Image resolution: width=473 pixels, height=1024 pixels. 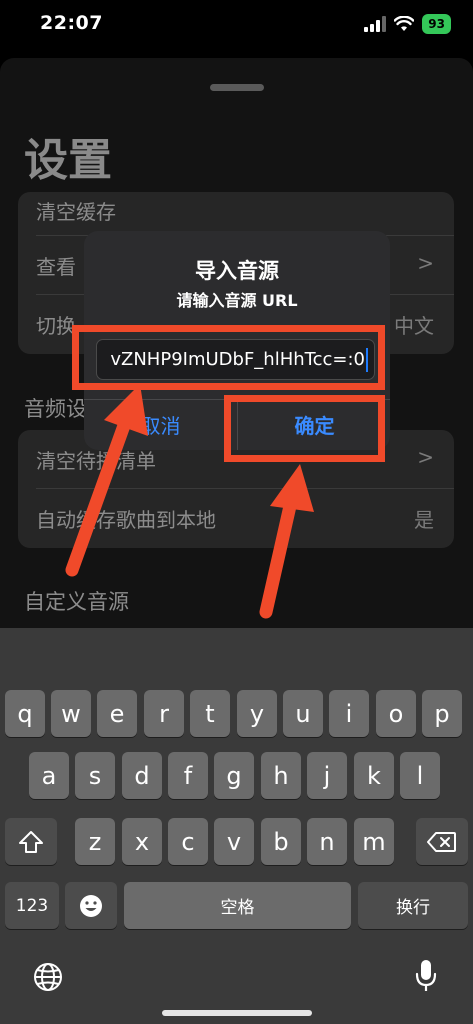 I want to click on key-h: h, so click(x=281, y=775).